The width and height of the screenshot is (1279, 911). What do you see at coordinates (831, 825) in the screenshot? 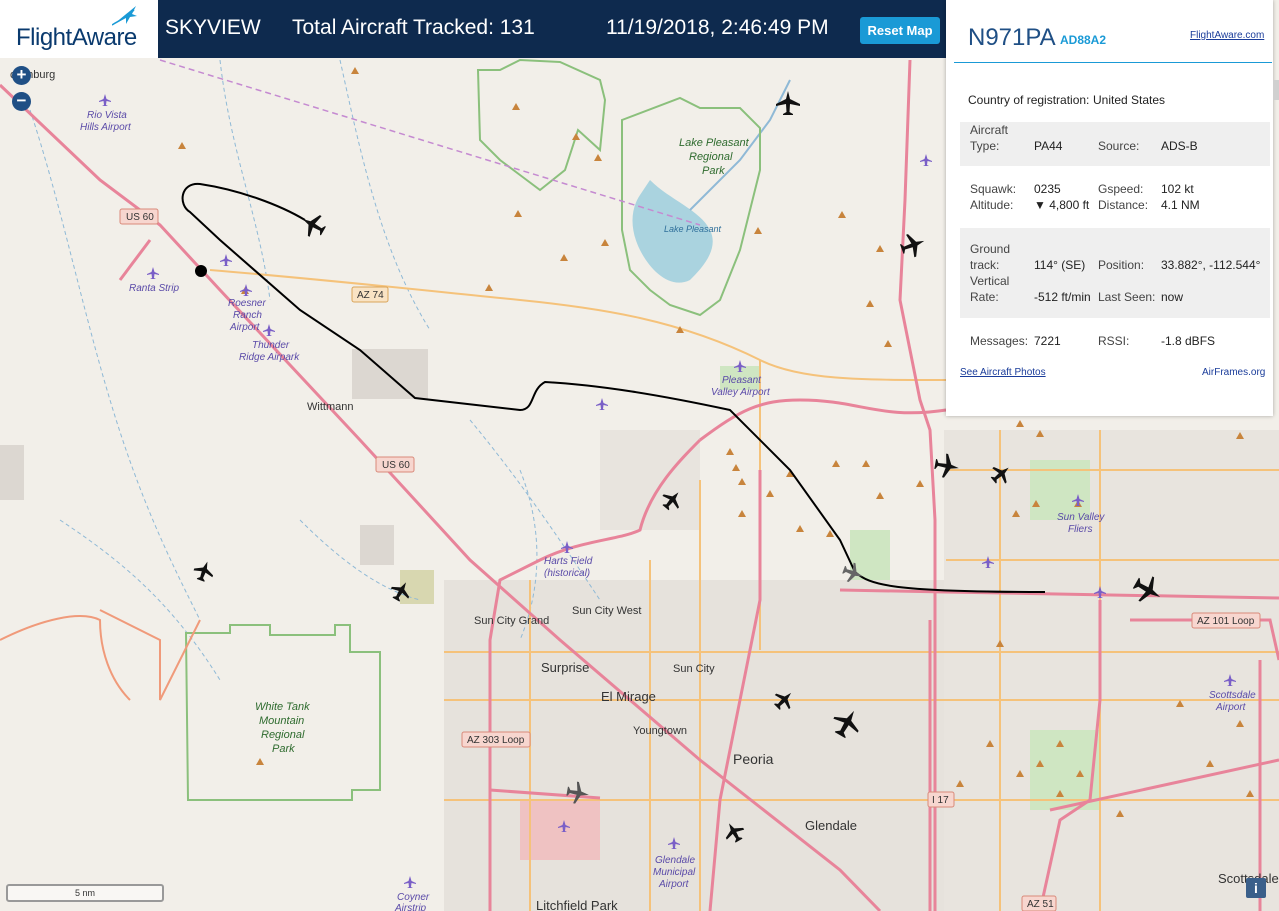
I see `label-glendale: Glendale` at bounding box center [831, 825].